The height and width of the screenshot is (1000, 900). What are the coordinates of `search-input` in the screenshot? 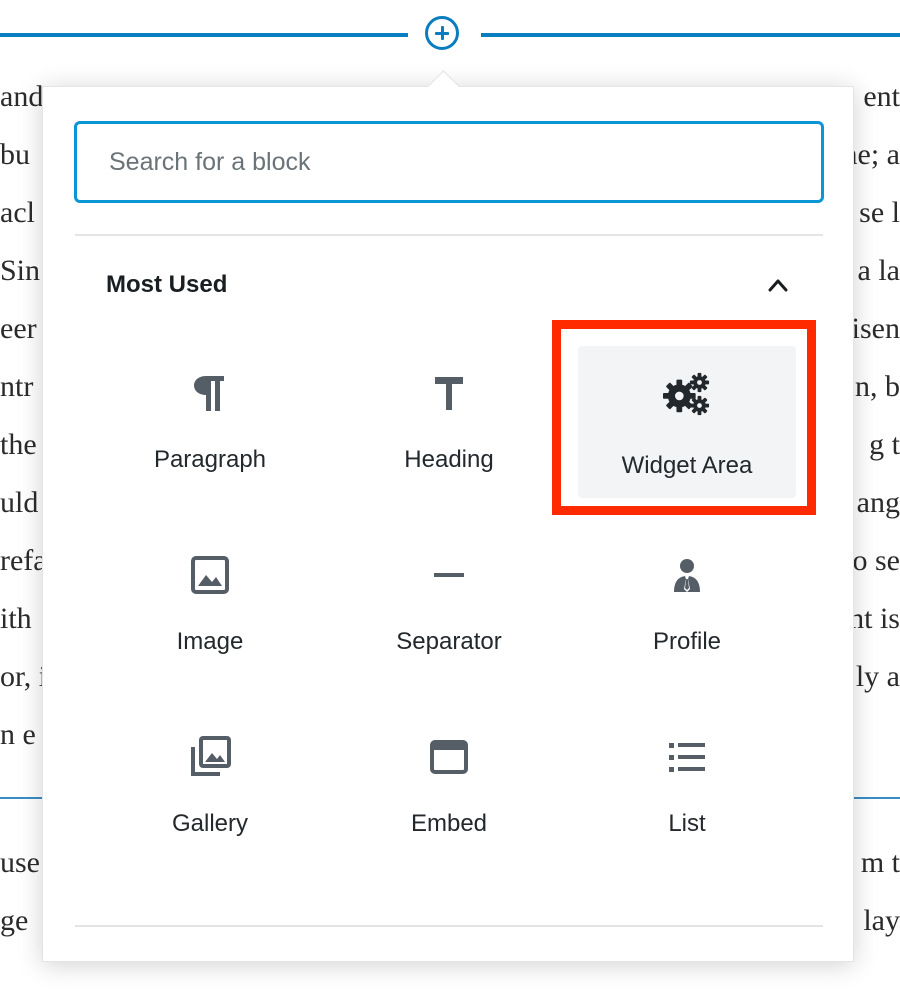 It's located at (449, 162).